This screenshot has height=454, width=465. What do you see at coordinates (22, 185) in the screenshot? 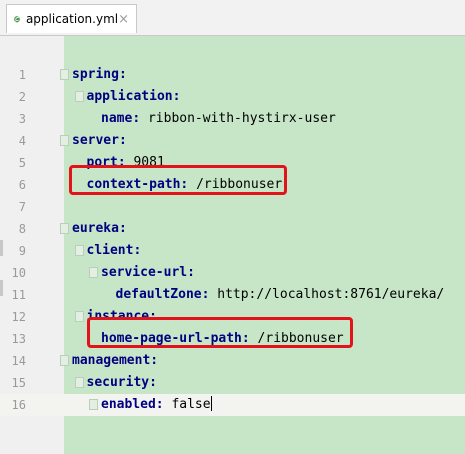
I see `line-number: 6` at bounding box center [22, 185].